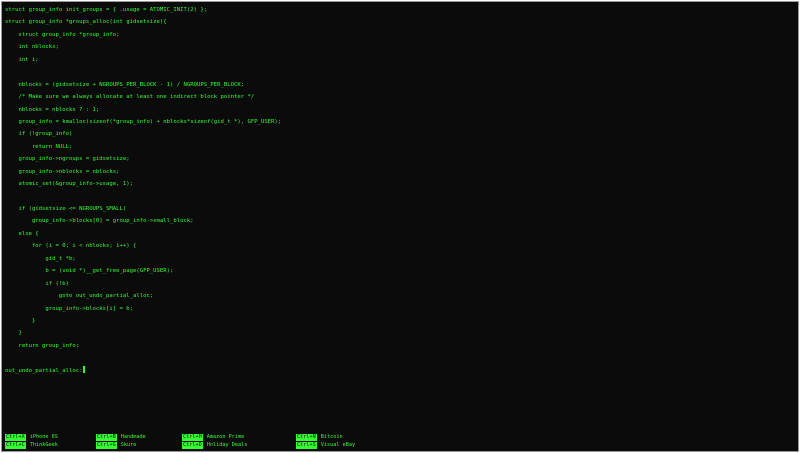 Image resolution: width=800 pixels, height=453 pixels. Describe the element at coordinates (143, 259) in the screenshot. I see `code-line: gid_t *b;` at that location.